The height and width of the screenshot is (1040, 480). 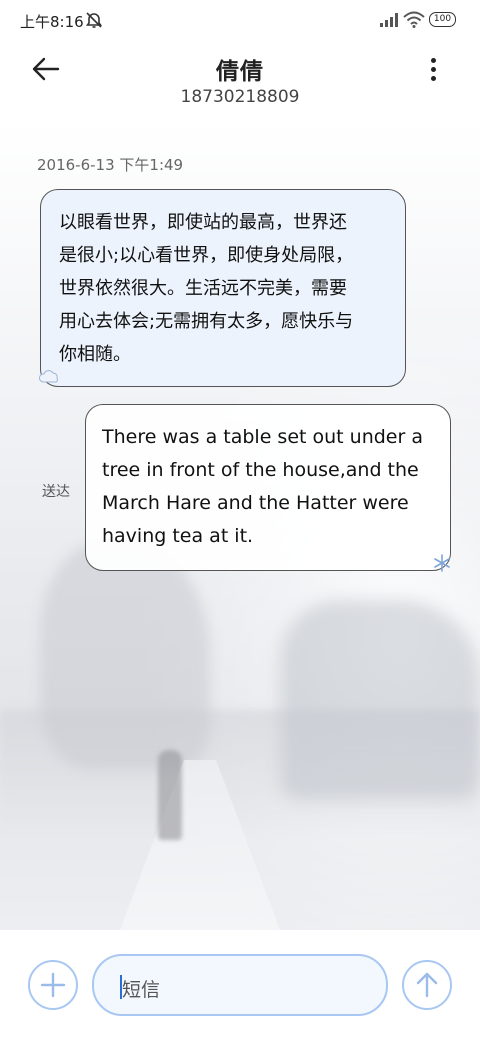 What do you see at coordinates (414, 19) in the screenshot?
I see `wifi-icon` at bounding box center [414, 19].